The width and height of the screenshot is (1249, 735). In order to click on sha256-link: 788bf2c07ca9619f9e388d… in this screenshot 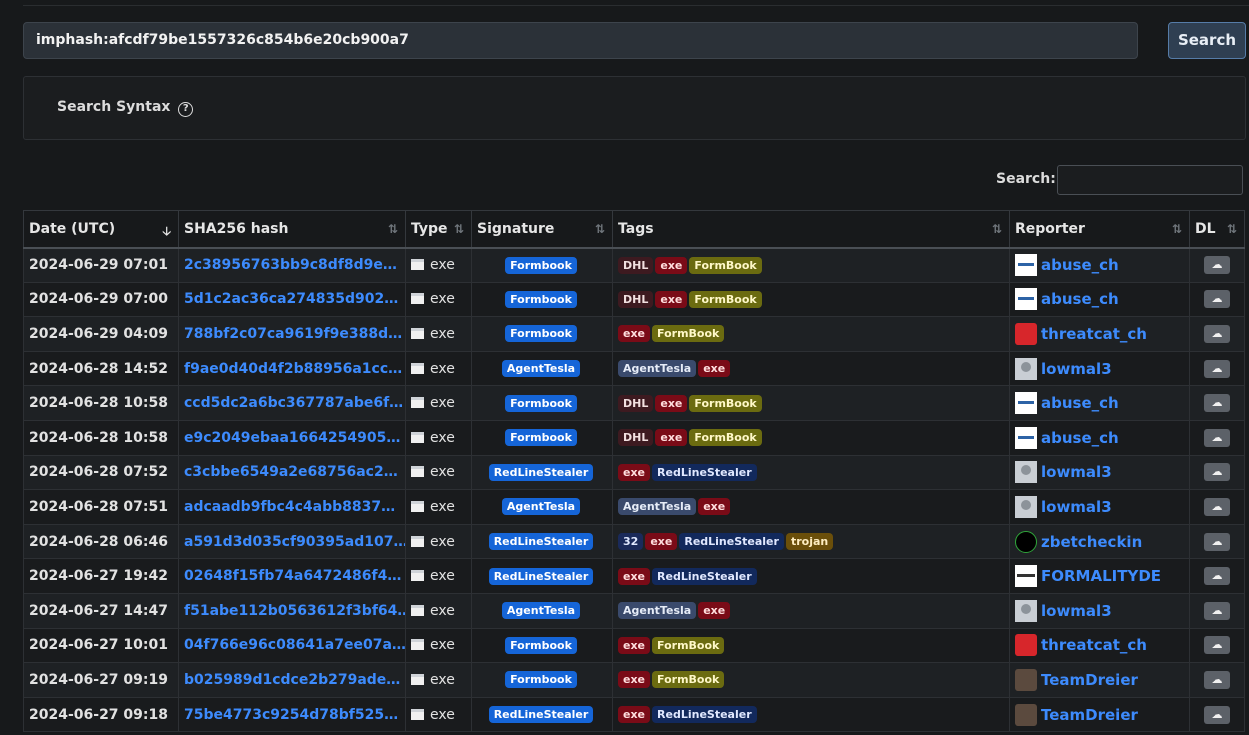, I will do `click(292, 334)`.